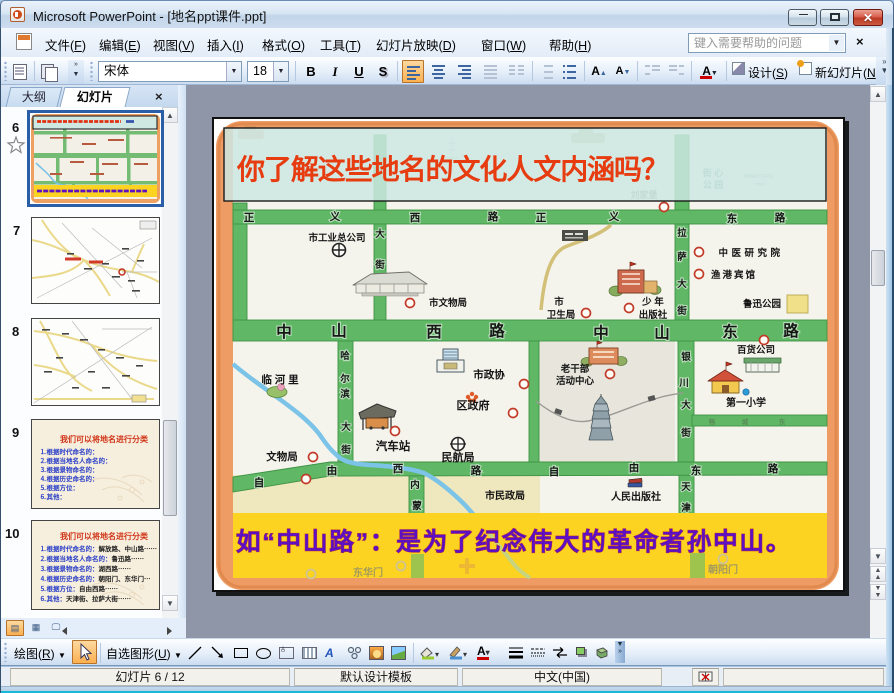  What do you see at coordinates (92, 558) in the screenshot?
I see `svg-text: ⒉根据当地名人命名的：鲁迅路⋯⋯` at bounding box center [92, 558].